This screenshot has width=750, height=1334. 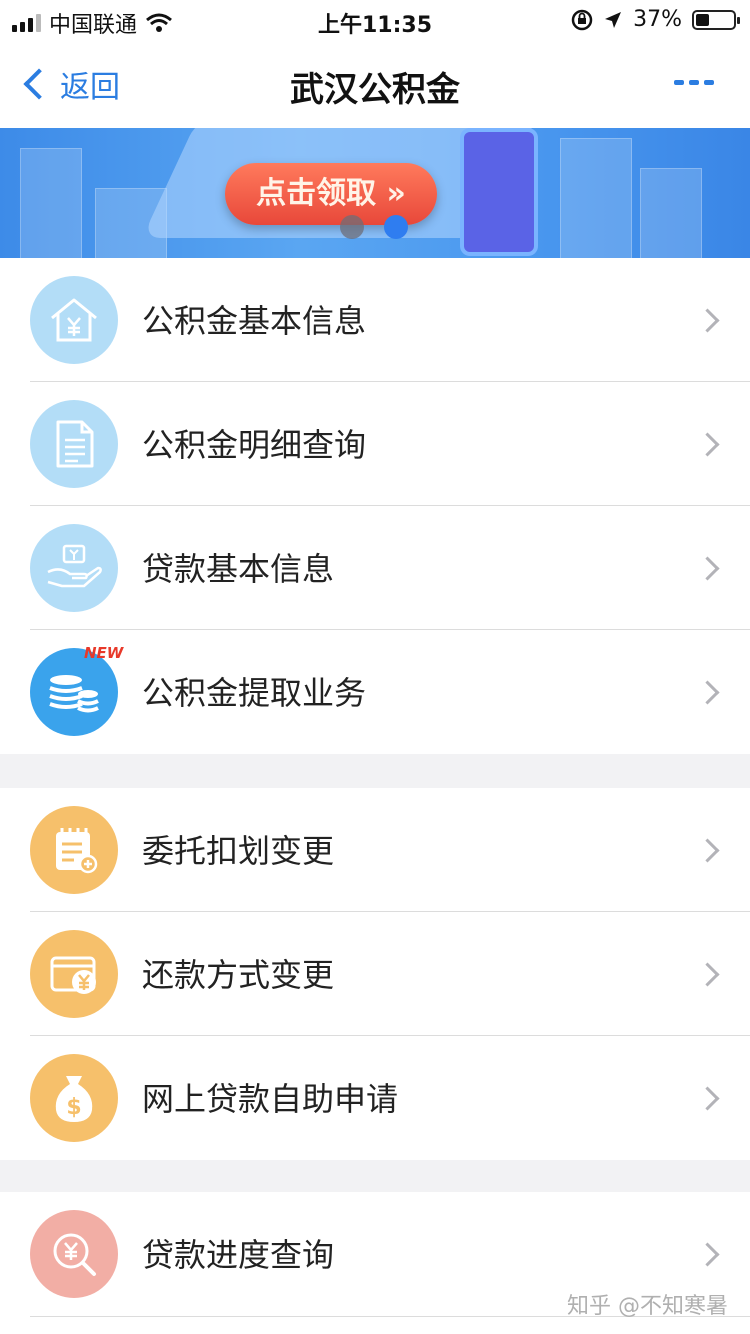 I want to click on menu-item-label: 委托扣划变更, so click(x=238, y=851).